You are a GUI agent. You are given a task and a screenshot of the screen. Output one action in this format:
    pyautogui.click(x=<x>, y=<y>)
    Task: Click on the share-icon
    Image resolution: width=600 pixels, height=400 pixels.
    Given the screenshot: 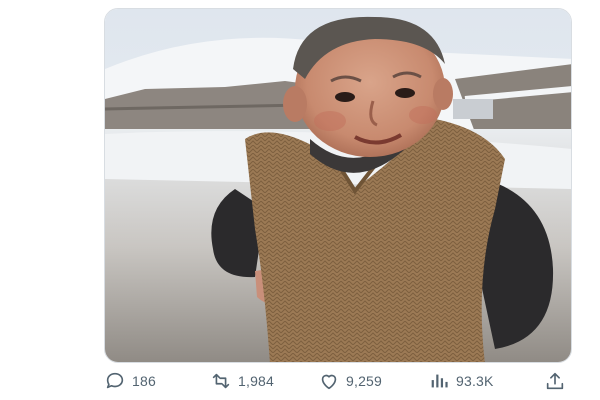 What is the action you would take?
    pyautogui.click(x=555, y=381)
    